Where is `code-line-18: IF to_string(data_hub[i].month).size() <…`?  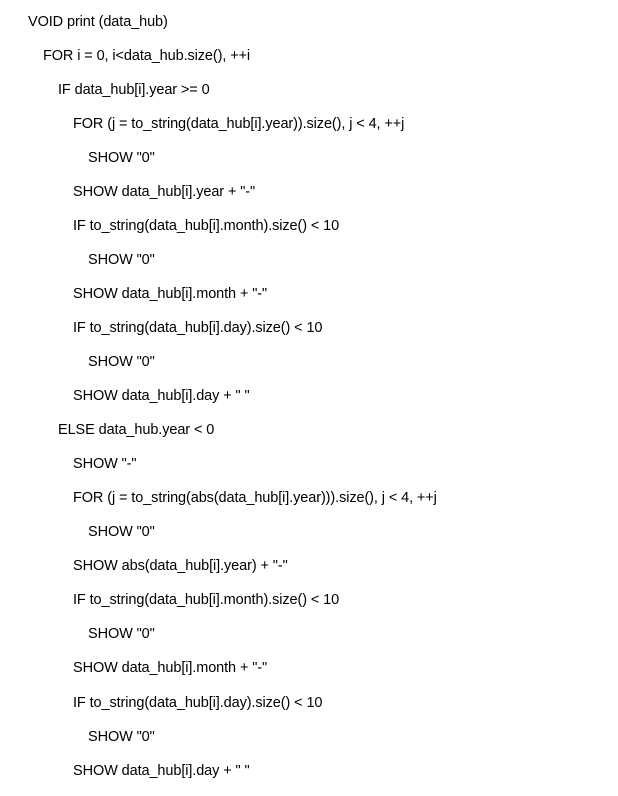 code-line-18: IF to_string(data_hub[i].month).size() <… is located at coordinates (206, 600).